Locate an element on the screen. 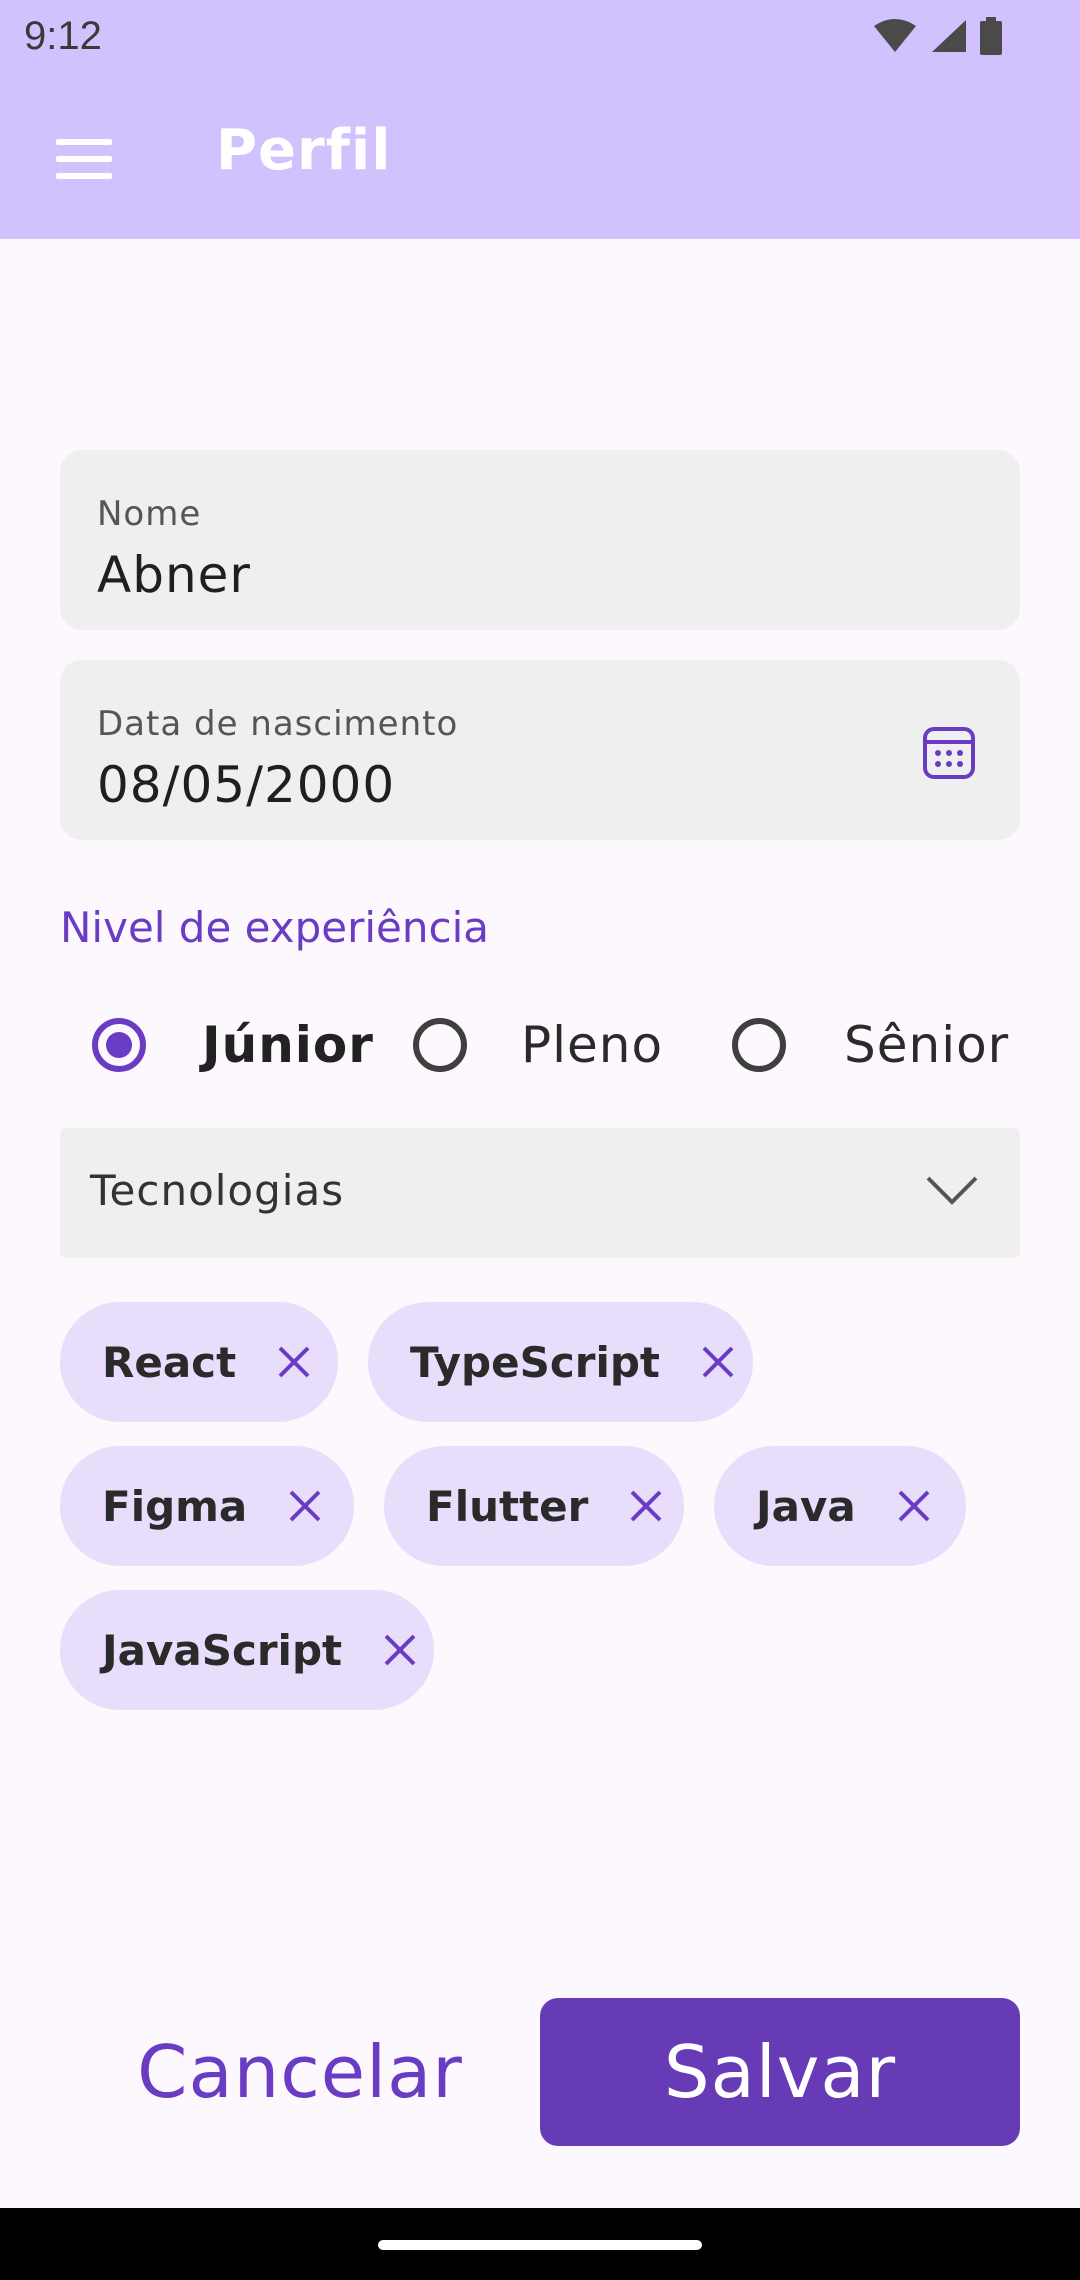 The width and height of the screenshot is (1080, 2280). status-time: 9:12 is located at coordinates (63, 36).